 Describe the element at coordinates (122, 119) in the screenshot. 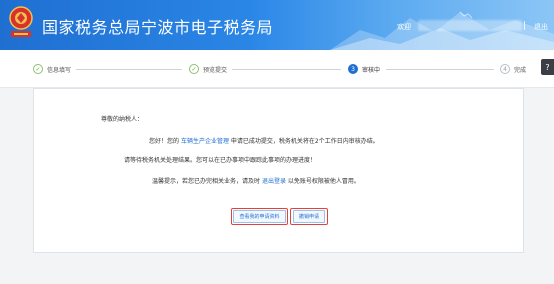

I see `greeting-text: 尊敬的纳税人：` at that location.